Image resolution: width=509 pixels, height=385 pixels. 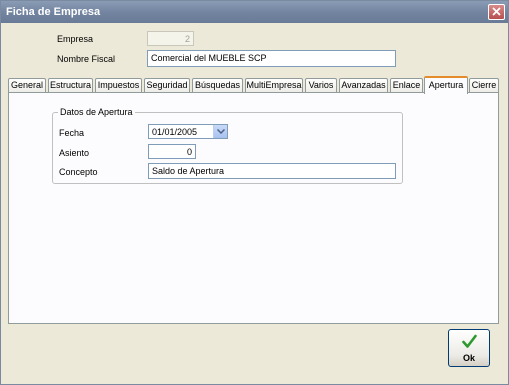 I want to click on ok-label: Ok, so click(x=468, y=358).